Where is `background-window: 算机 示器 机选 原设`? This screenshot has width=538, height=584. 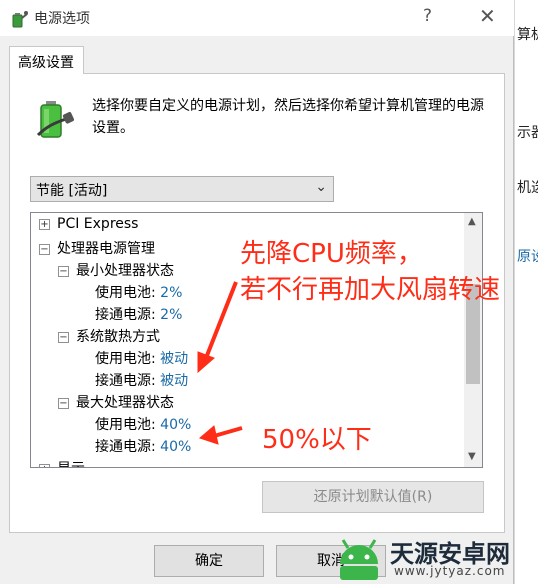 background-window: 算机 示器 机选 原设 is located at coordinates (526, 292).